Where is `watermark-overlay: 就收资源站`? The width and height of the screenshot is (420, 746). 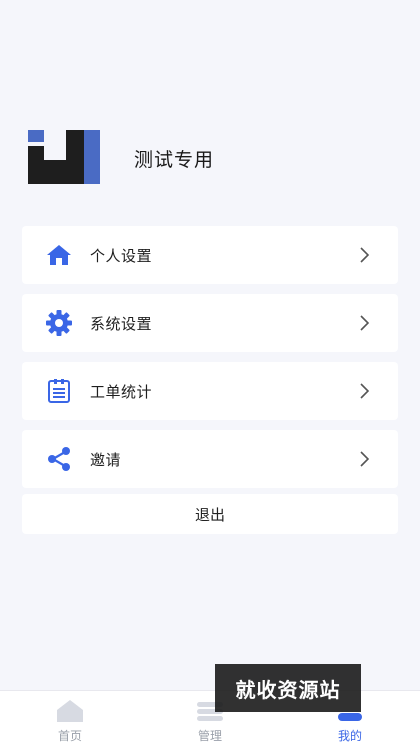 watermark-overlay: 就收资源站 is located at coordinates (288, 688).